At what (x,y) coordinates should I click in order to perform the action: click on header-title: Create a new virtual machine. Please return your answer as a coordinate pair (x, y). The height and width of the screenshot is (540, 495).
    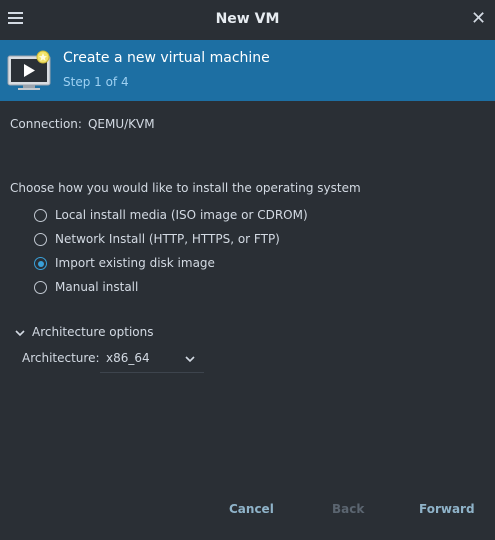
    Looking at the image, I should click on (166, 58).